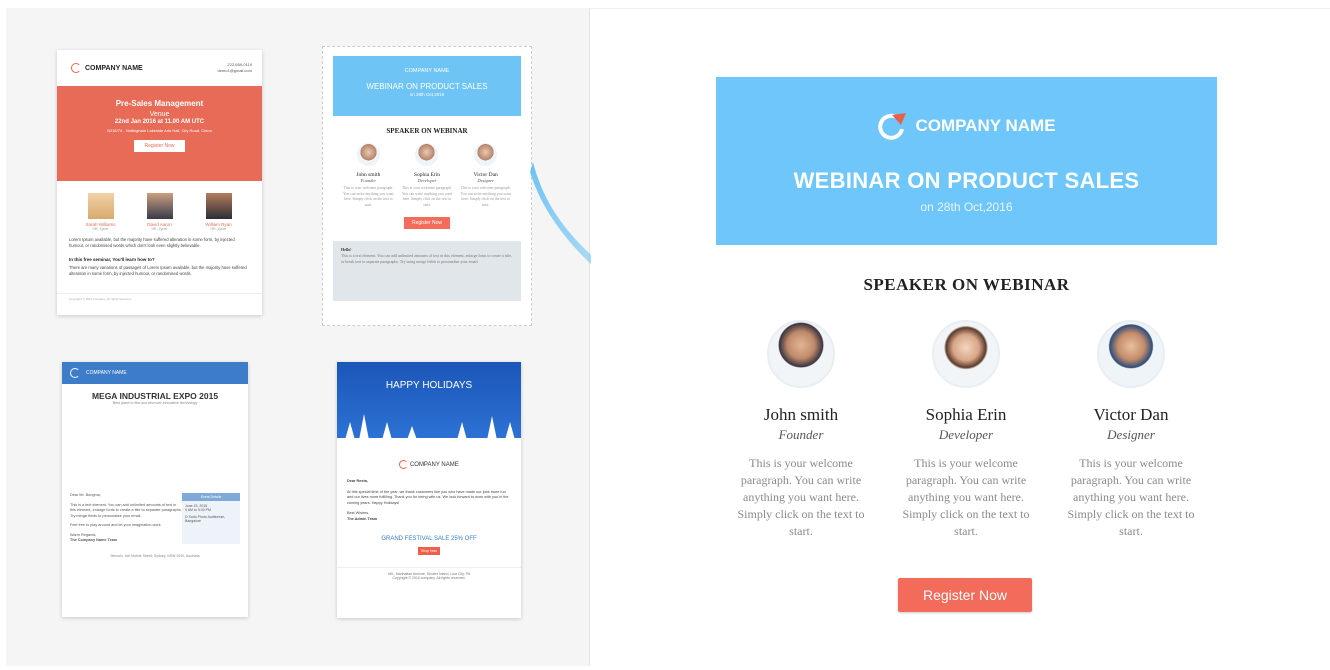  I want to click on hero-title: WEBINAR ON PRODUCT SALES, so click(427, 86).